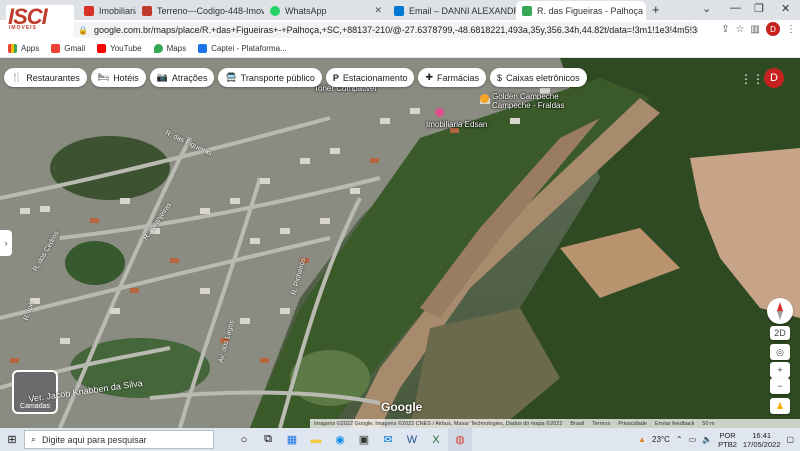 The height and width of the screenshot is (451, 800). I want to click on tab-title: WhatsApp, so click(306, 10).